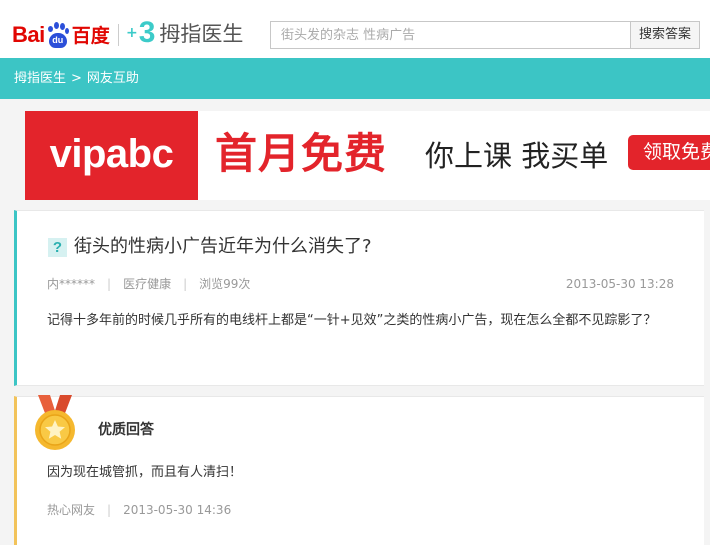  What do you see at coordinates (126, 430) in the screenshot?
I see `best-answer-label: 优质回答` at bounding box center [126, 430].